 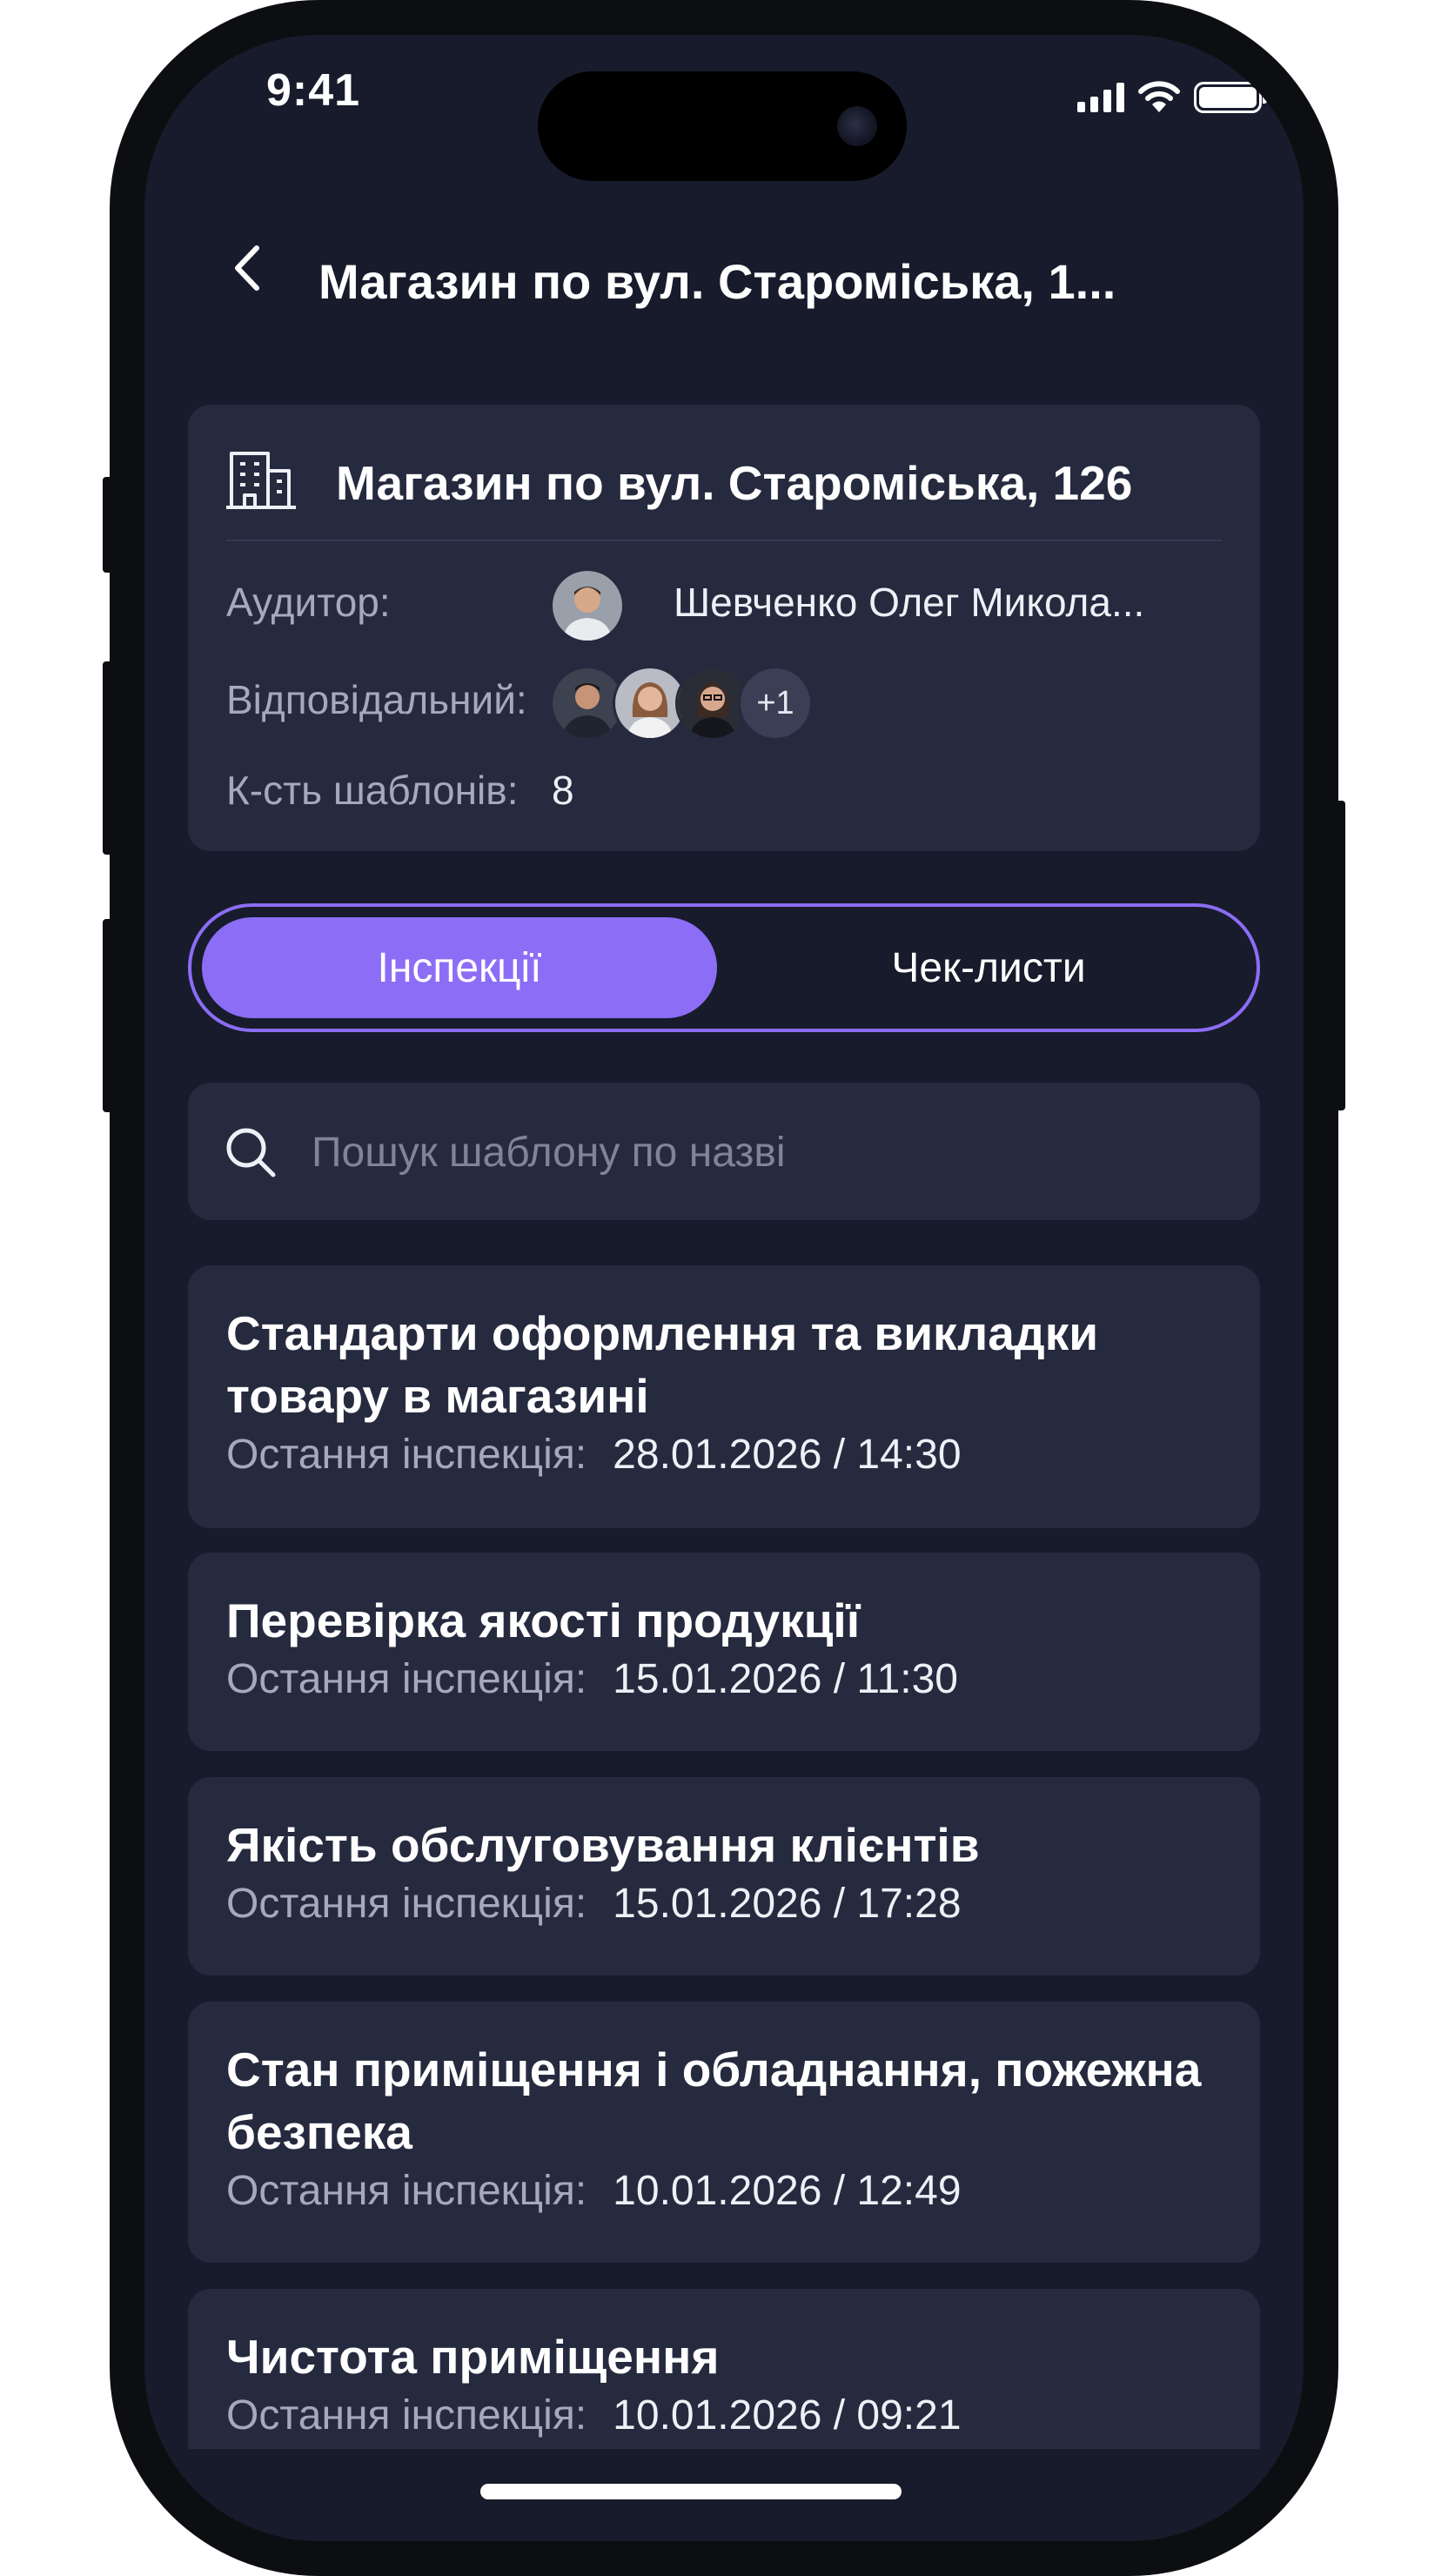 I want to click on tab-inspections: Інспекції, so click(x=460, y=968).